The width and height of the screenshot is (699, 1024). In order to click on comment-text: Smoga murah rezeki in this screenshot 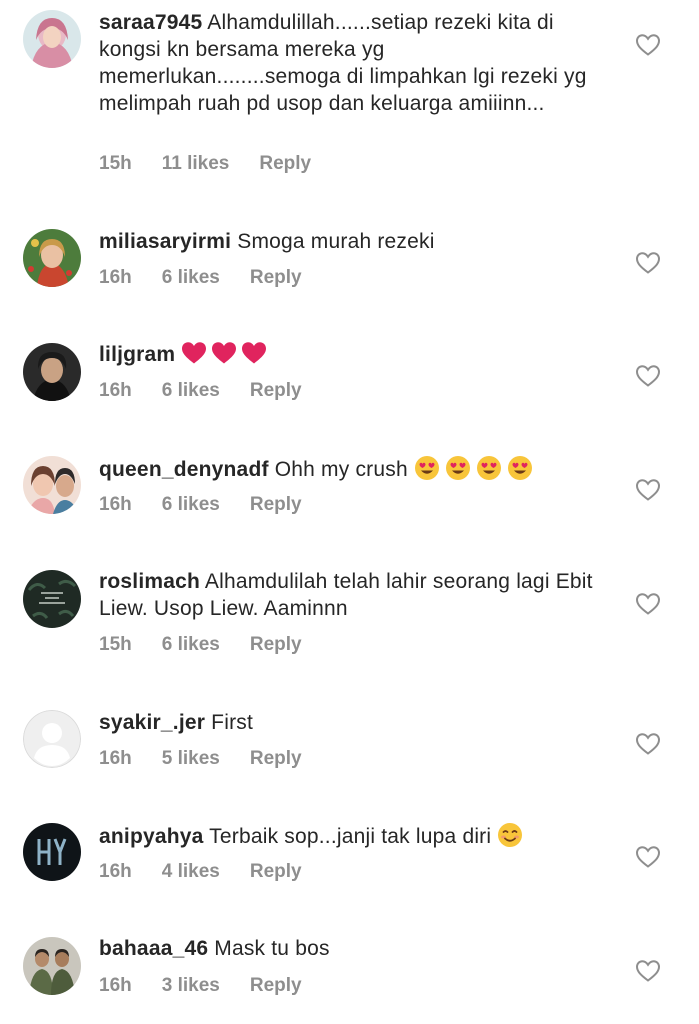, I will do `click(336, 241)`.